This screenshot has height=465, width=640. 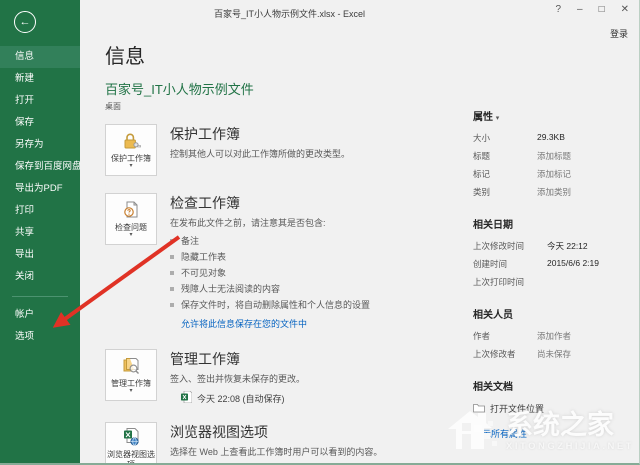 What do you see at coordinates (494, 354) in the screenshot?
I see `property-label: 上次修改者` at bounding box center [494, 354].